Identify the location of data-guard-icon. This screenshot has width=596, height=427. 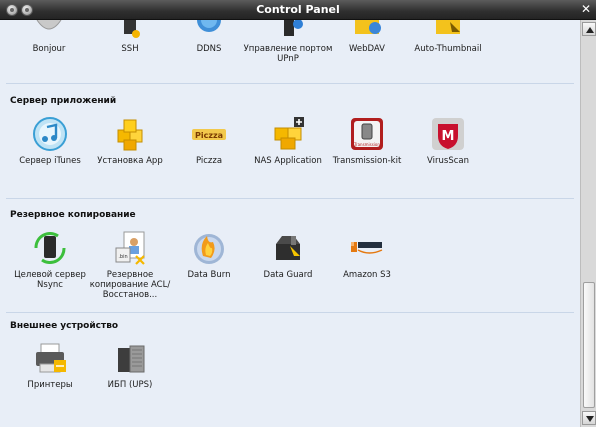
(288, 248).